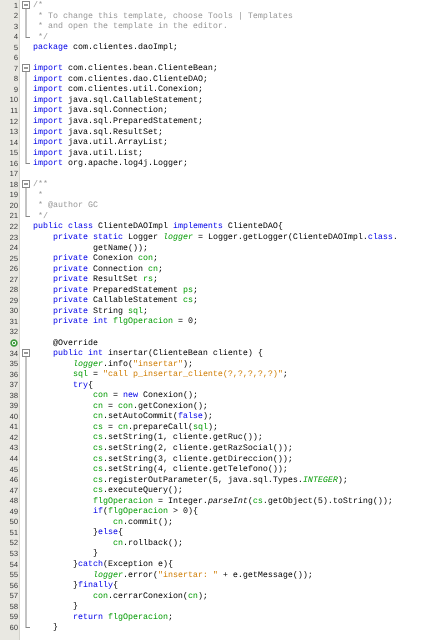  Describe the element at coordinates (107, 532) in the screenshot. I see `code-line: }else{` at that location.